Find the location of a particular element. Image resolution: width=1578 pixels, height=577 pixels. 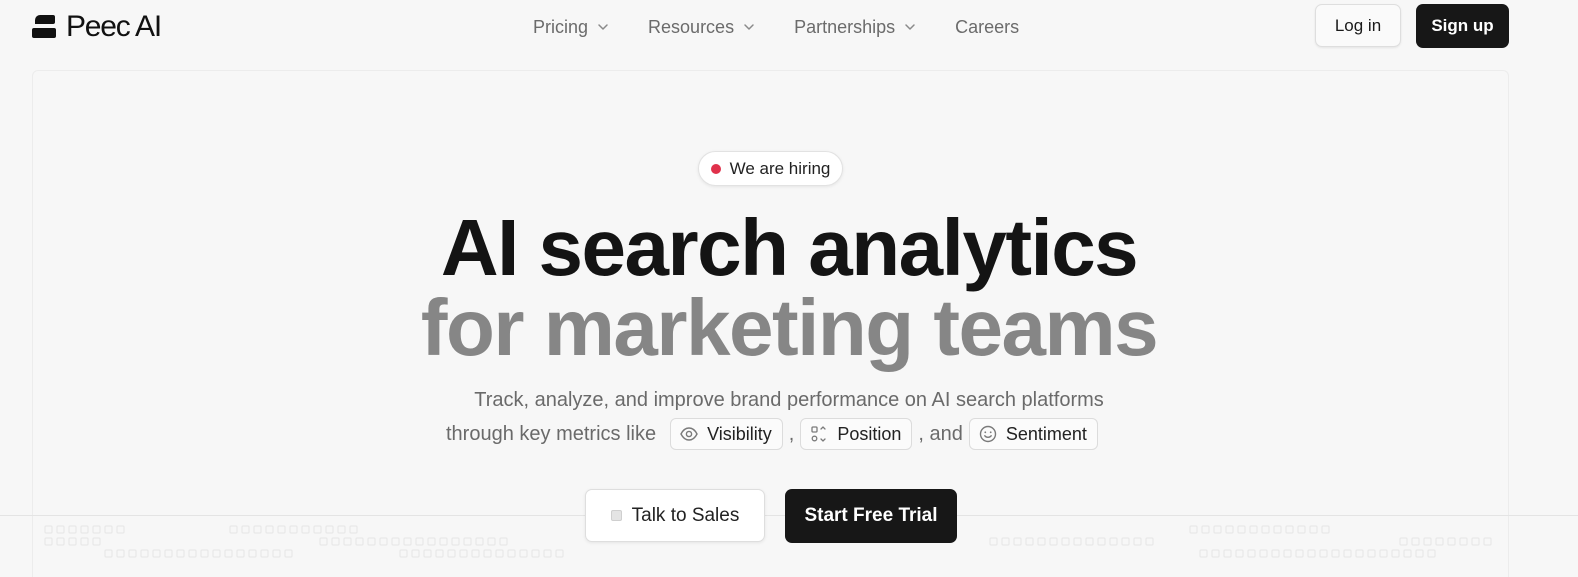

hero-title-line1: AI search analytics is located at coordinates (789, 247).